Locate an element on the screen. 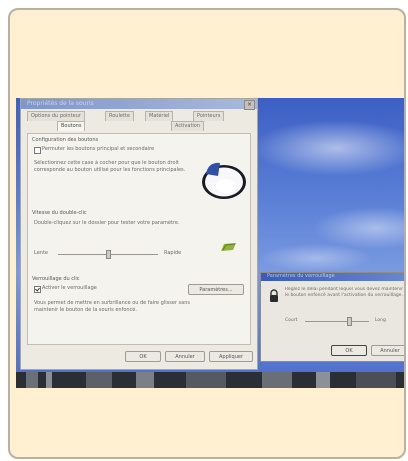 The width and height of the screenshot is (408, 461). settings-dialog-titlebar: Paramètres du verrouillage is located at coordinates (332, 277).